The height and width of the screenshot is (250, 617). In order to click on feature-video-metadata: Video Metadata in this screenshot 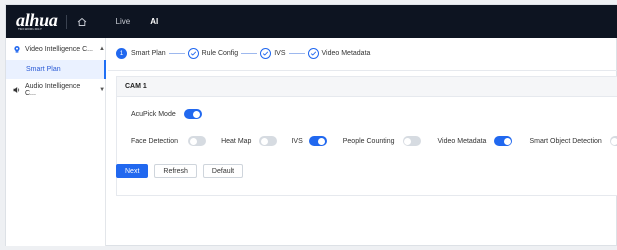, I will do `click(475, 141)`.